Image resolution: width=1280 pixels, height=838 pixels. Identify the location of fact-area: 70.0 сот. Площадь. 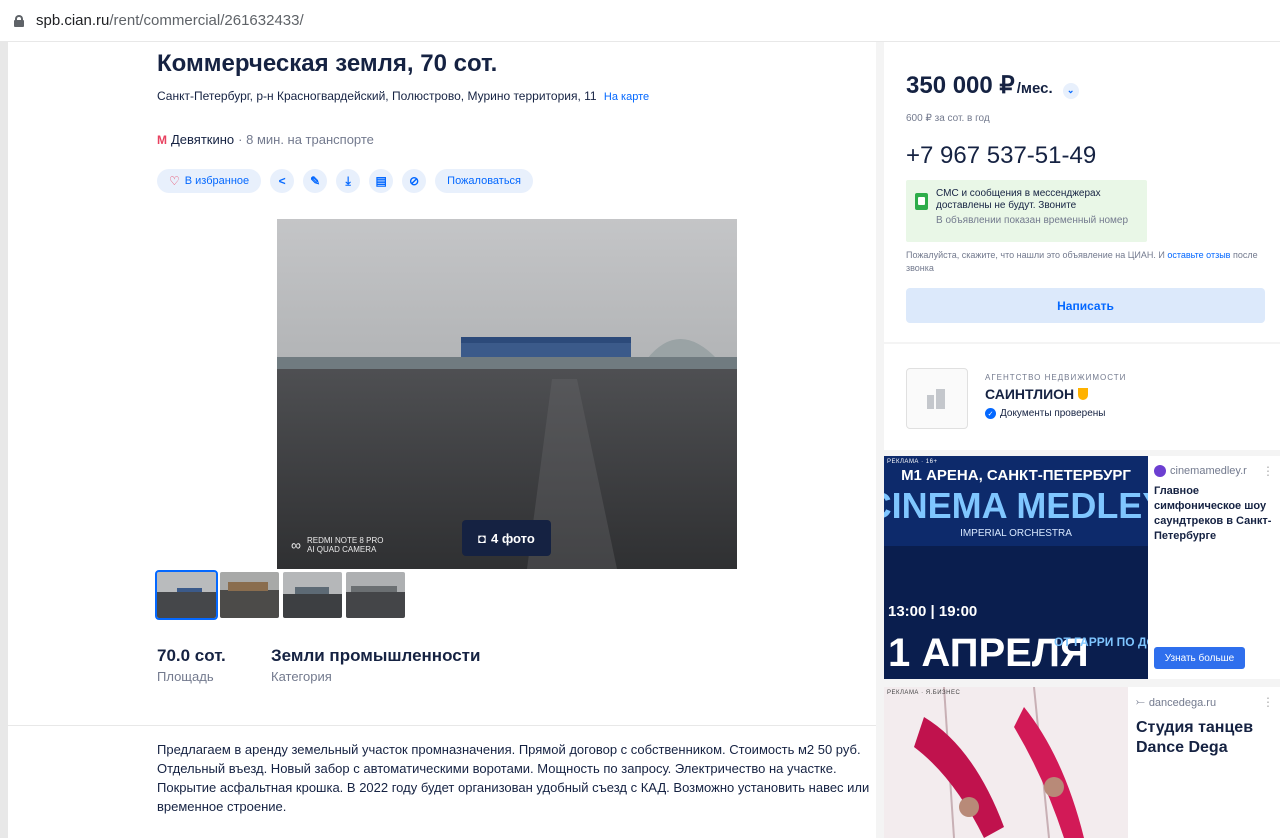
(191, 665).